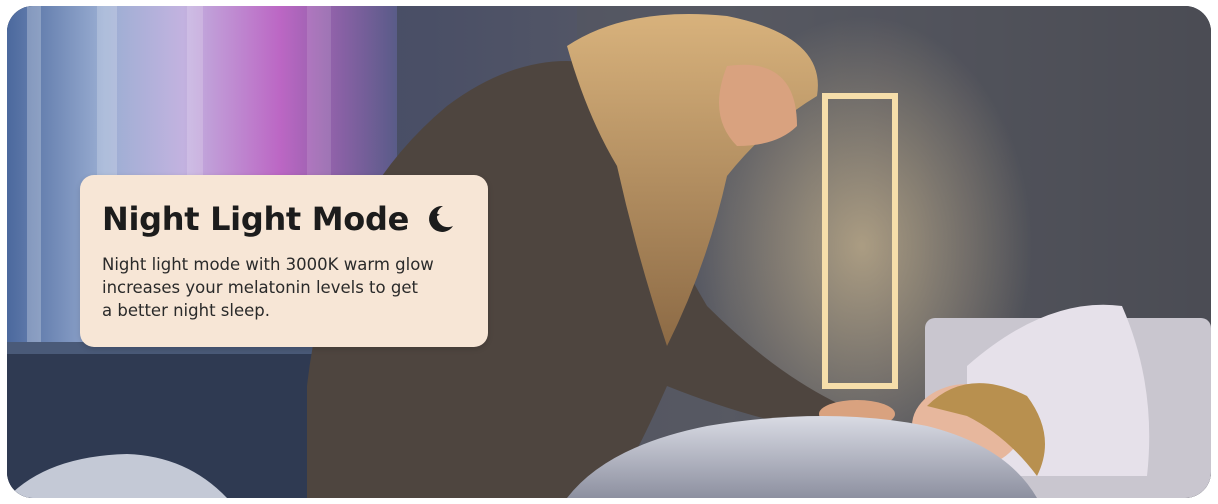 Image resolution: width=1218 pixels, height=504 pixels. I want to click on card-title-row: Night Light Mode, so click(284, 219).